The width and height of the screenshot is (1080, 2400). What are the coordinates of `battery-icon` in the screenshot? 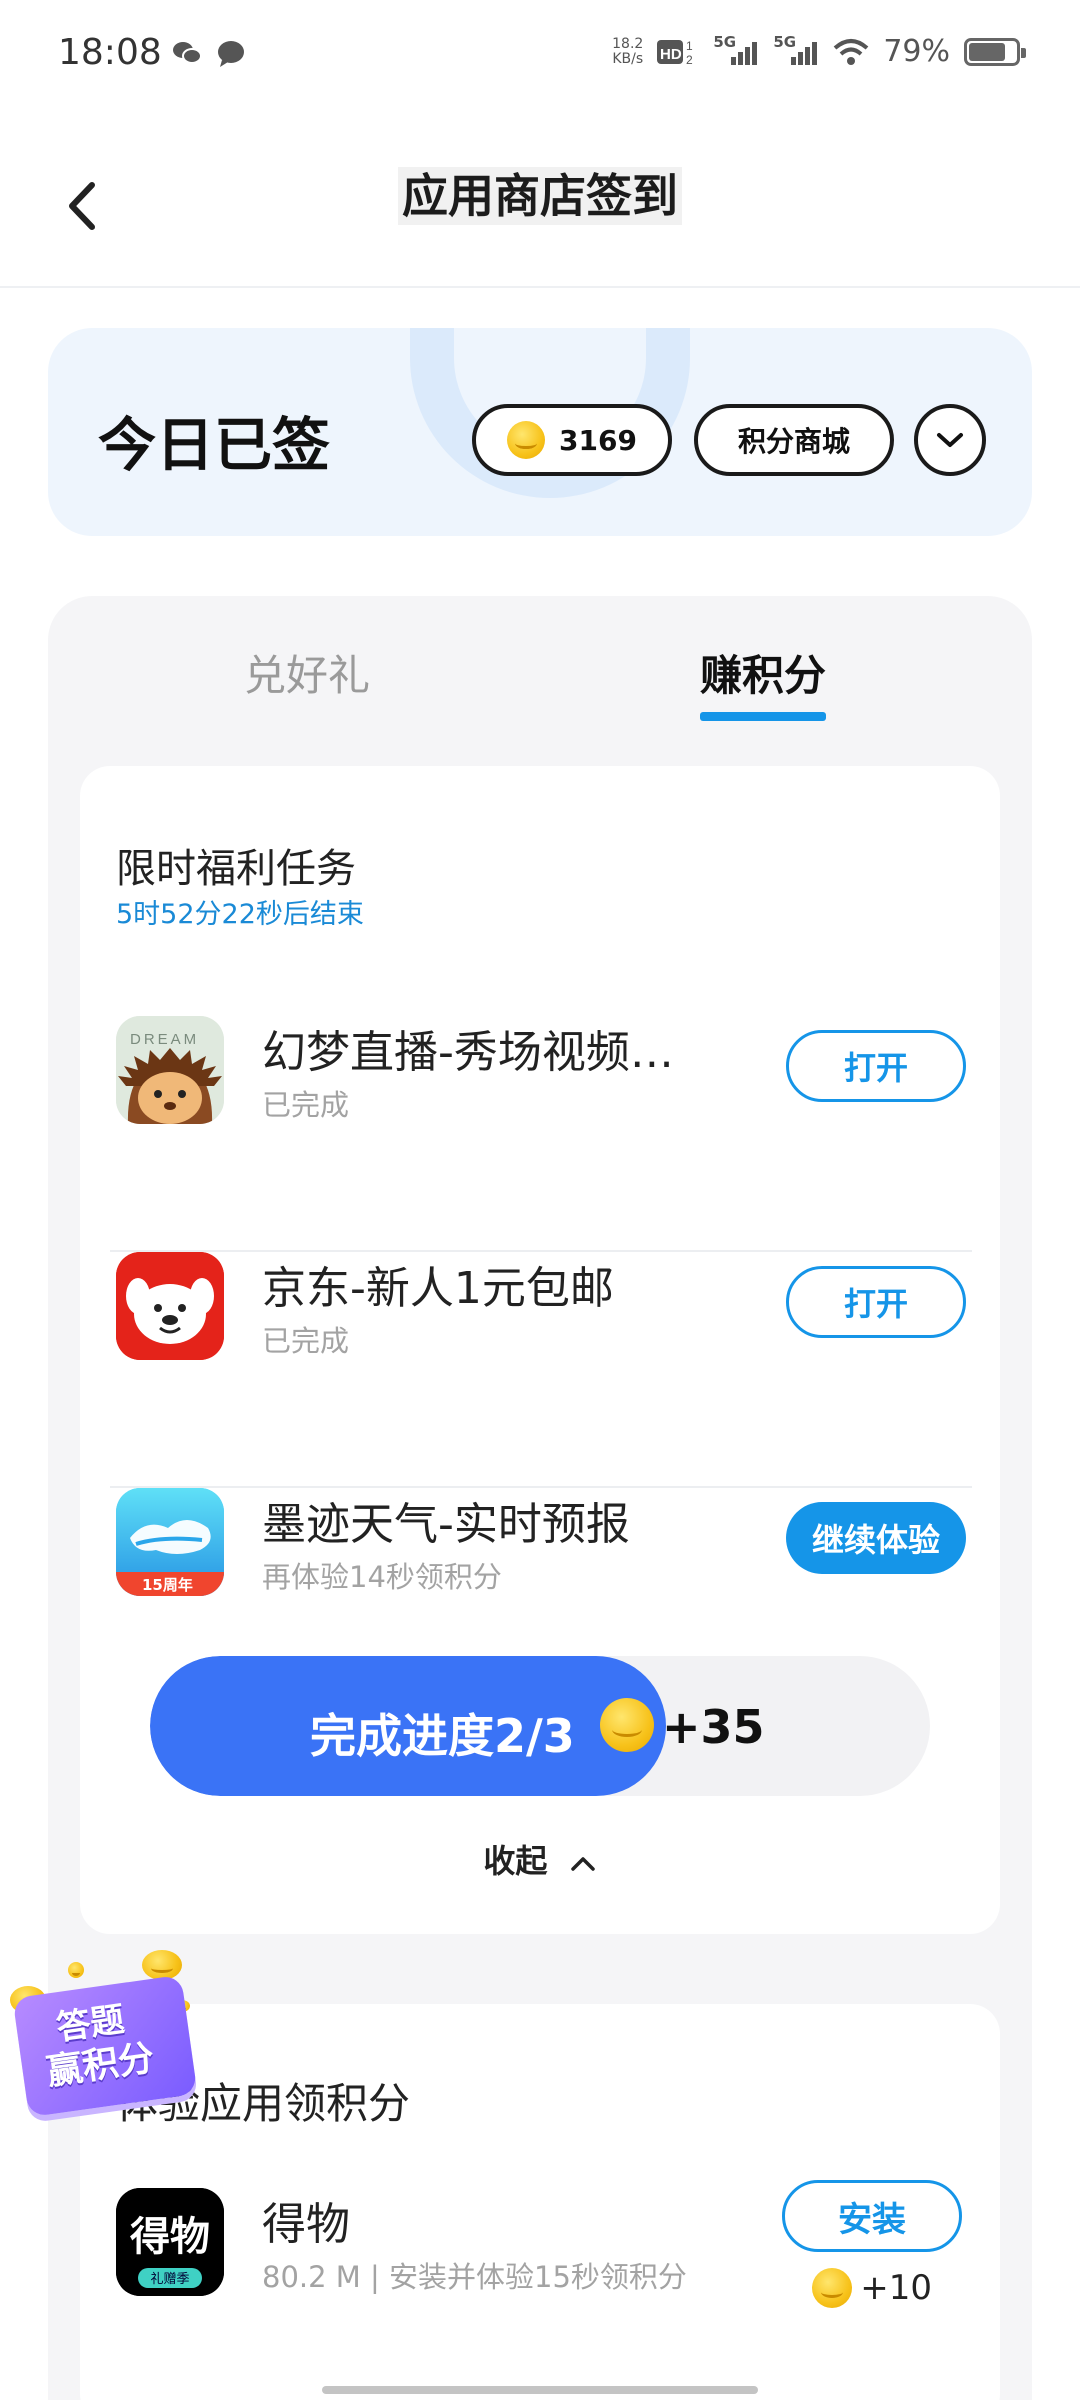 It's located at (995, 51).